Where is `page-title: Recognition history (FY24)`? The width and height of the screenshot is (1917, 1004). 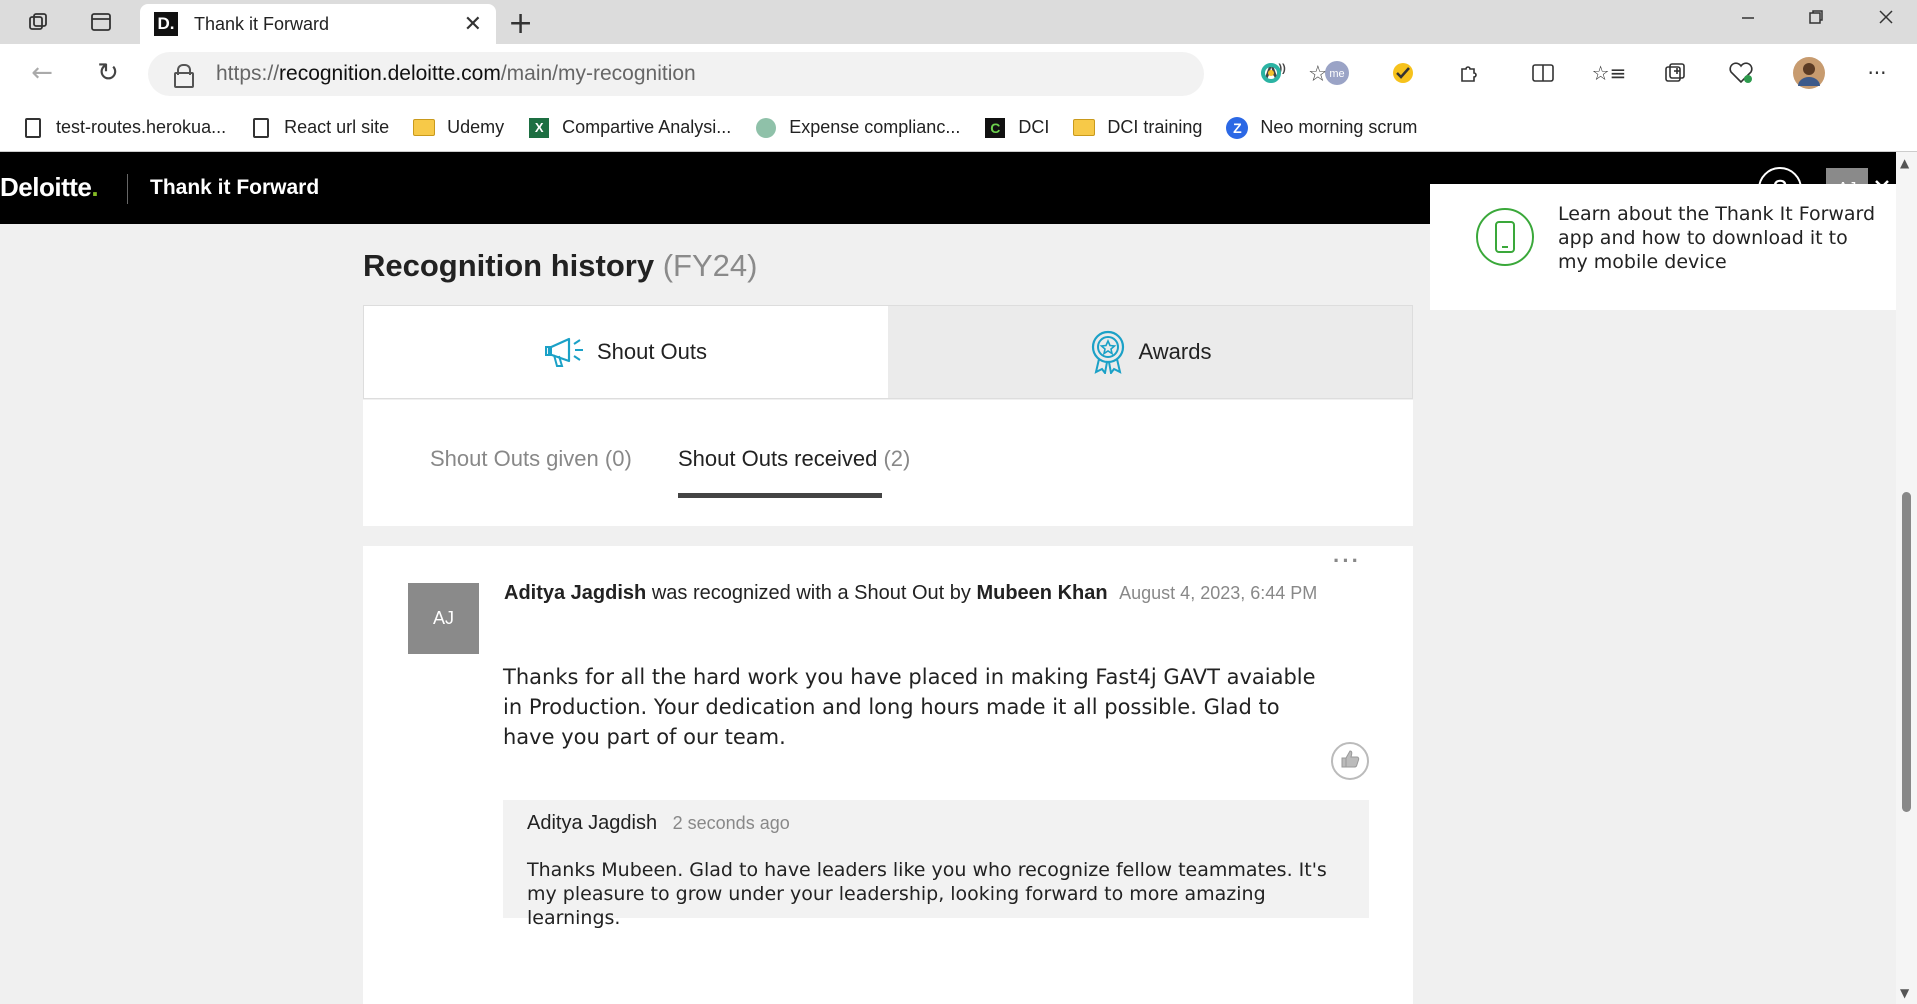 page-title: Recognition history (FY24) is located at coordinates (560, 265).